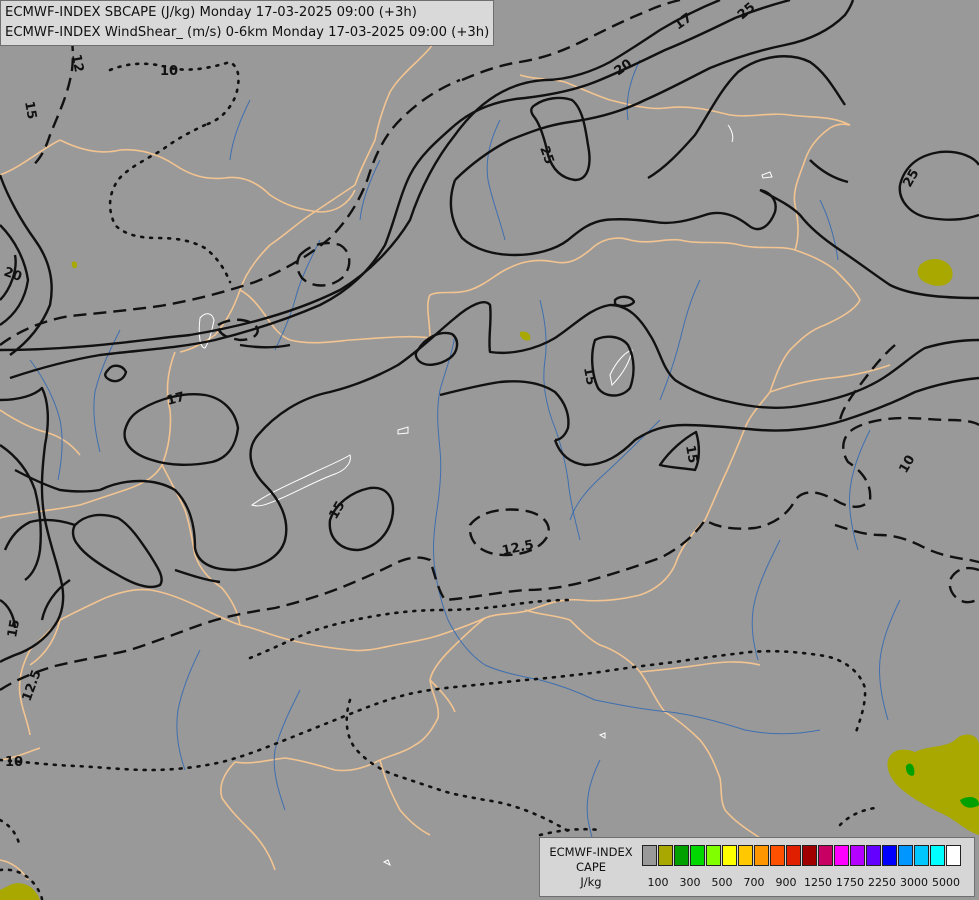 The height and width of the screenshot is (900, 979). I want to click on legend-tick-label: 500, so click(722, 882).